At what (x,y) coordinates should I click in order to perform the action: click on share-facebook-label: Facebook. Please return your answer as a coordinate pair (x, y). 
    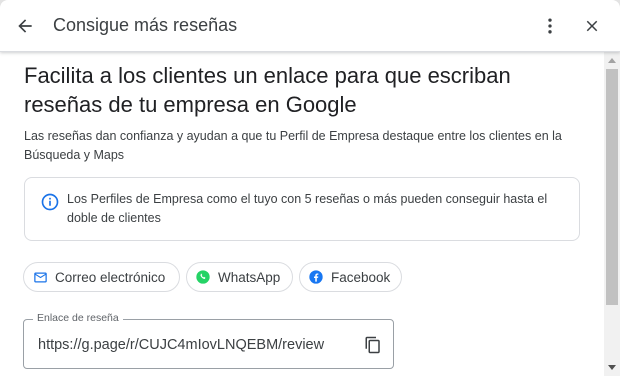
    Looking at the image, I should click on (361, 277).